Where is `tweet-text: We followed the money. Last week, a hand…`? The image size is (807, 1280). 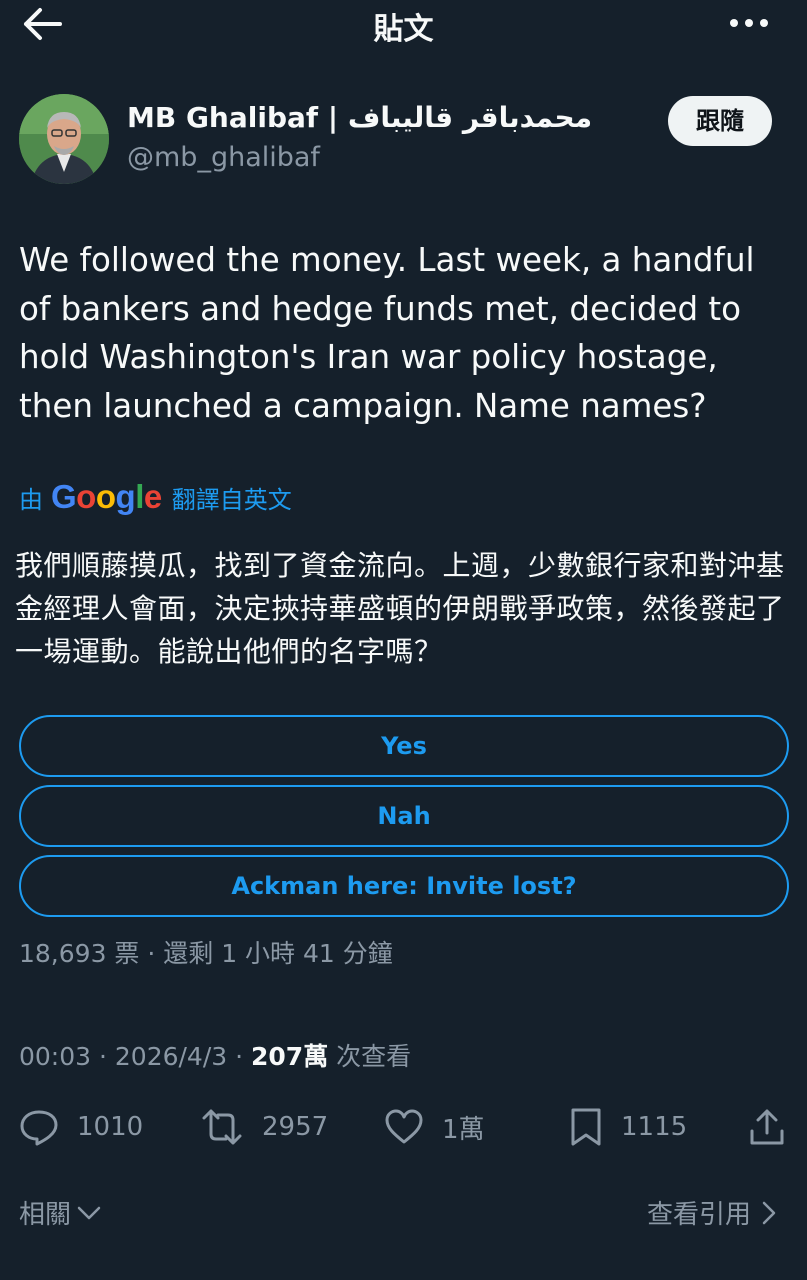 tweet-text: We followed the money. Last week, a hand… is located at coordinates (387, 333).